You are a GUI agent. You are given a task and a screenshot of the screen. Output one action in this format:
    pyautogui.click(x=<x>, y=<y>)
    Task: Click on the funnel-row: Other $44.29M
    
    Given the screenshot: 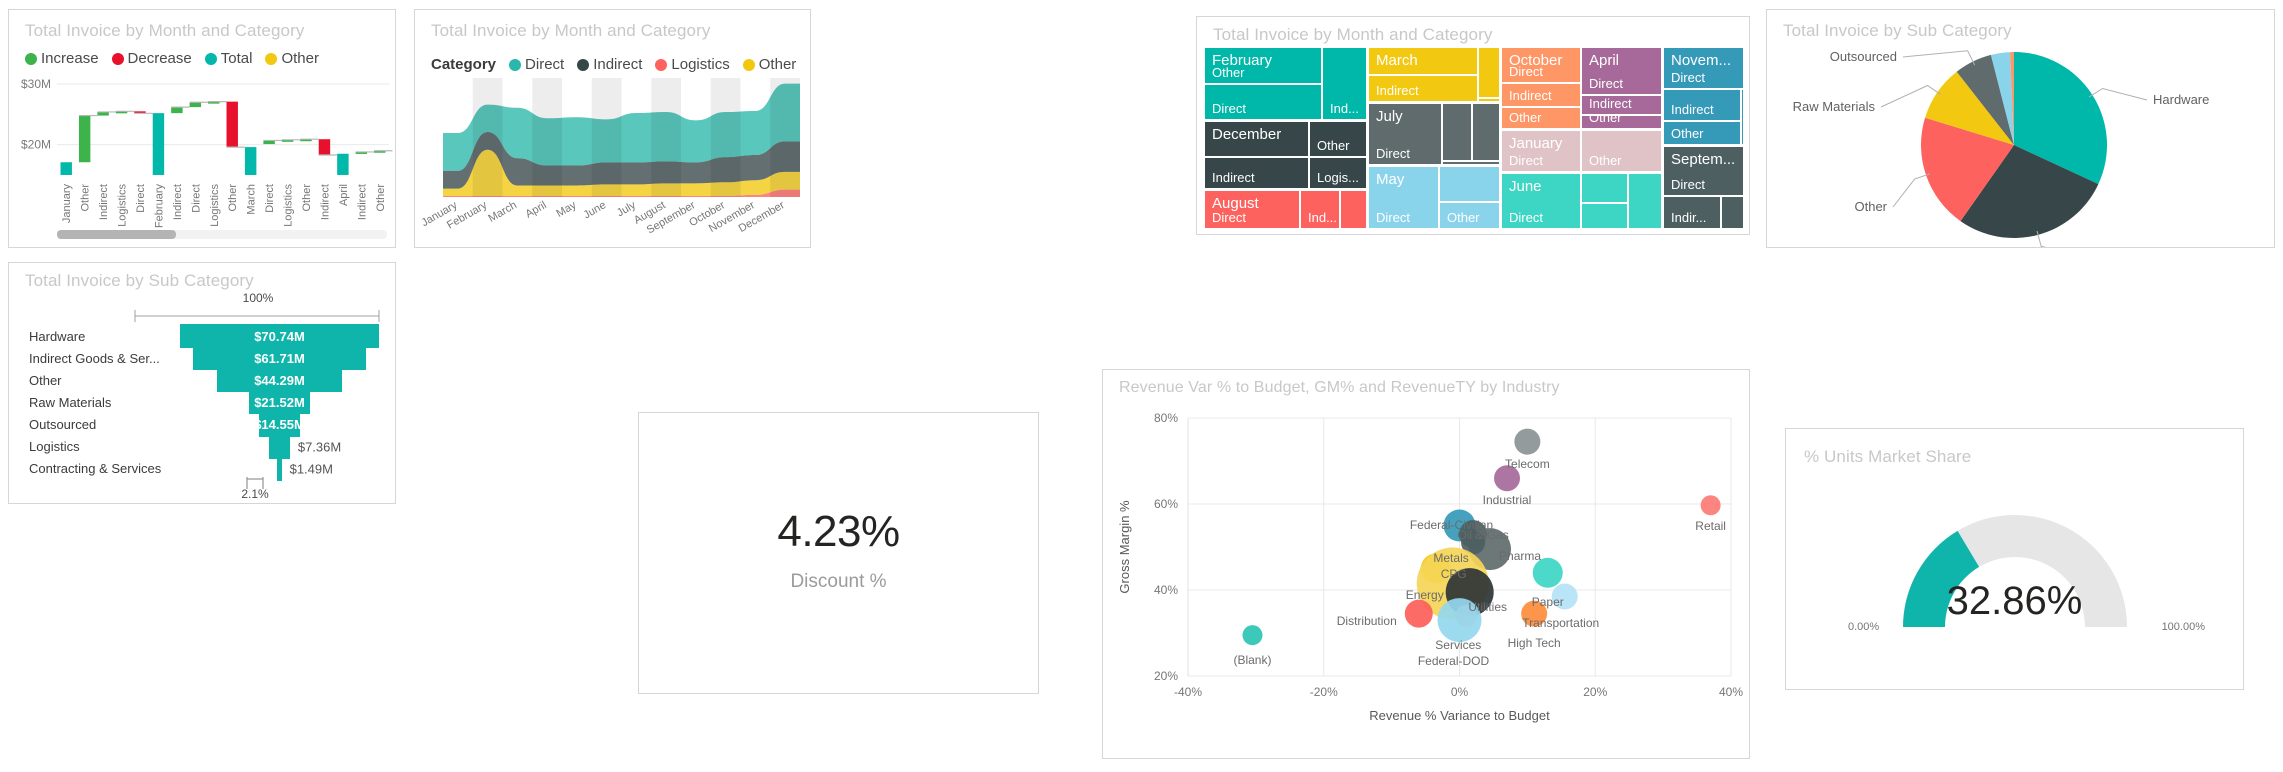 What is the action you would take?
    pyautogui.click(x=203, y=380)
    